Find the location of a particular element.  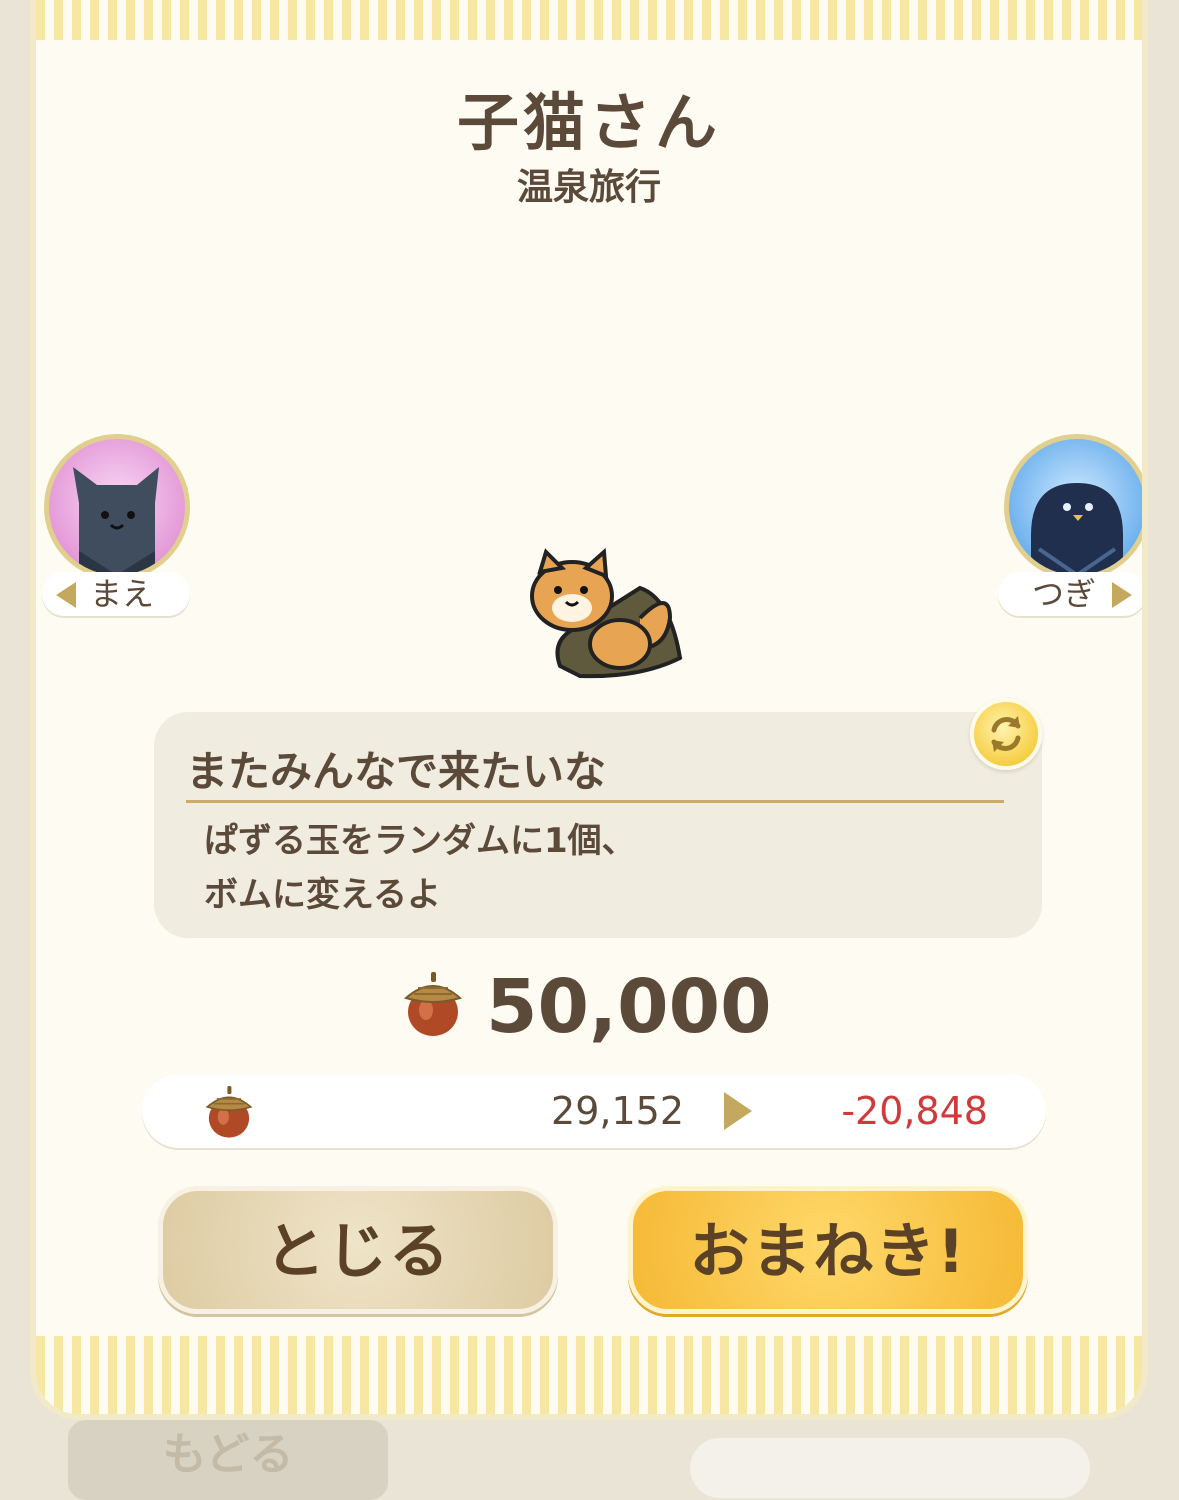

skill-description: ぱずる玉をランダムに1個、 ボムに変えるよ is located at coordinates (420, 868).